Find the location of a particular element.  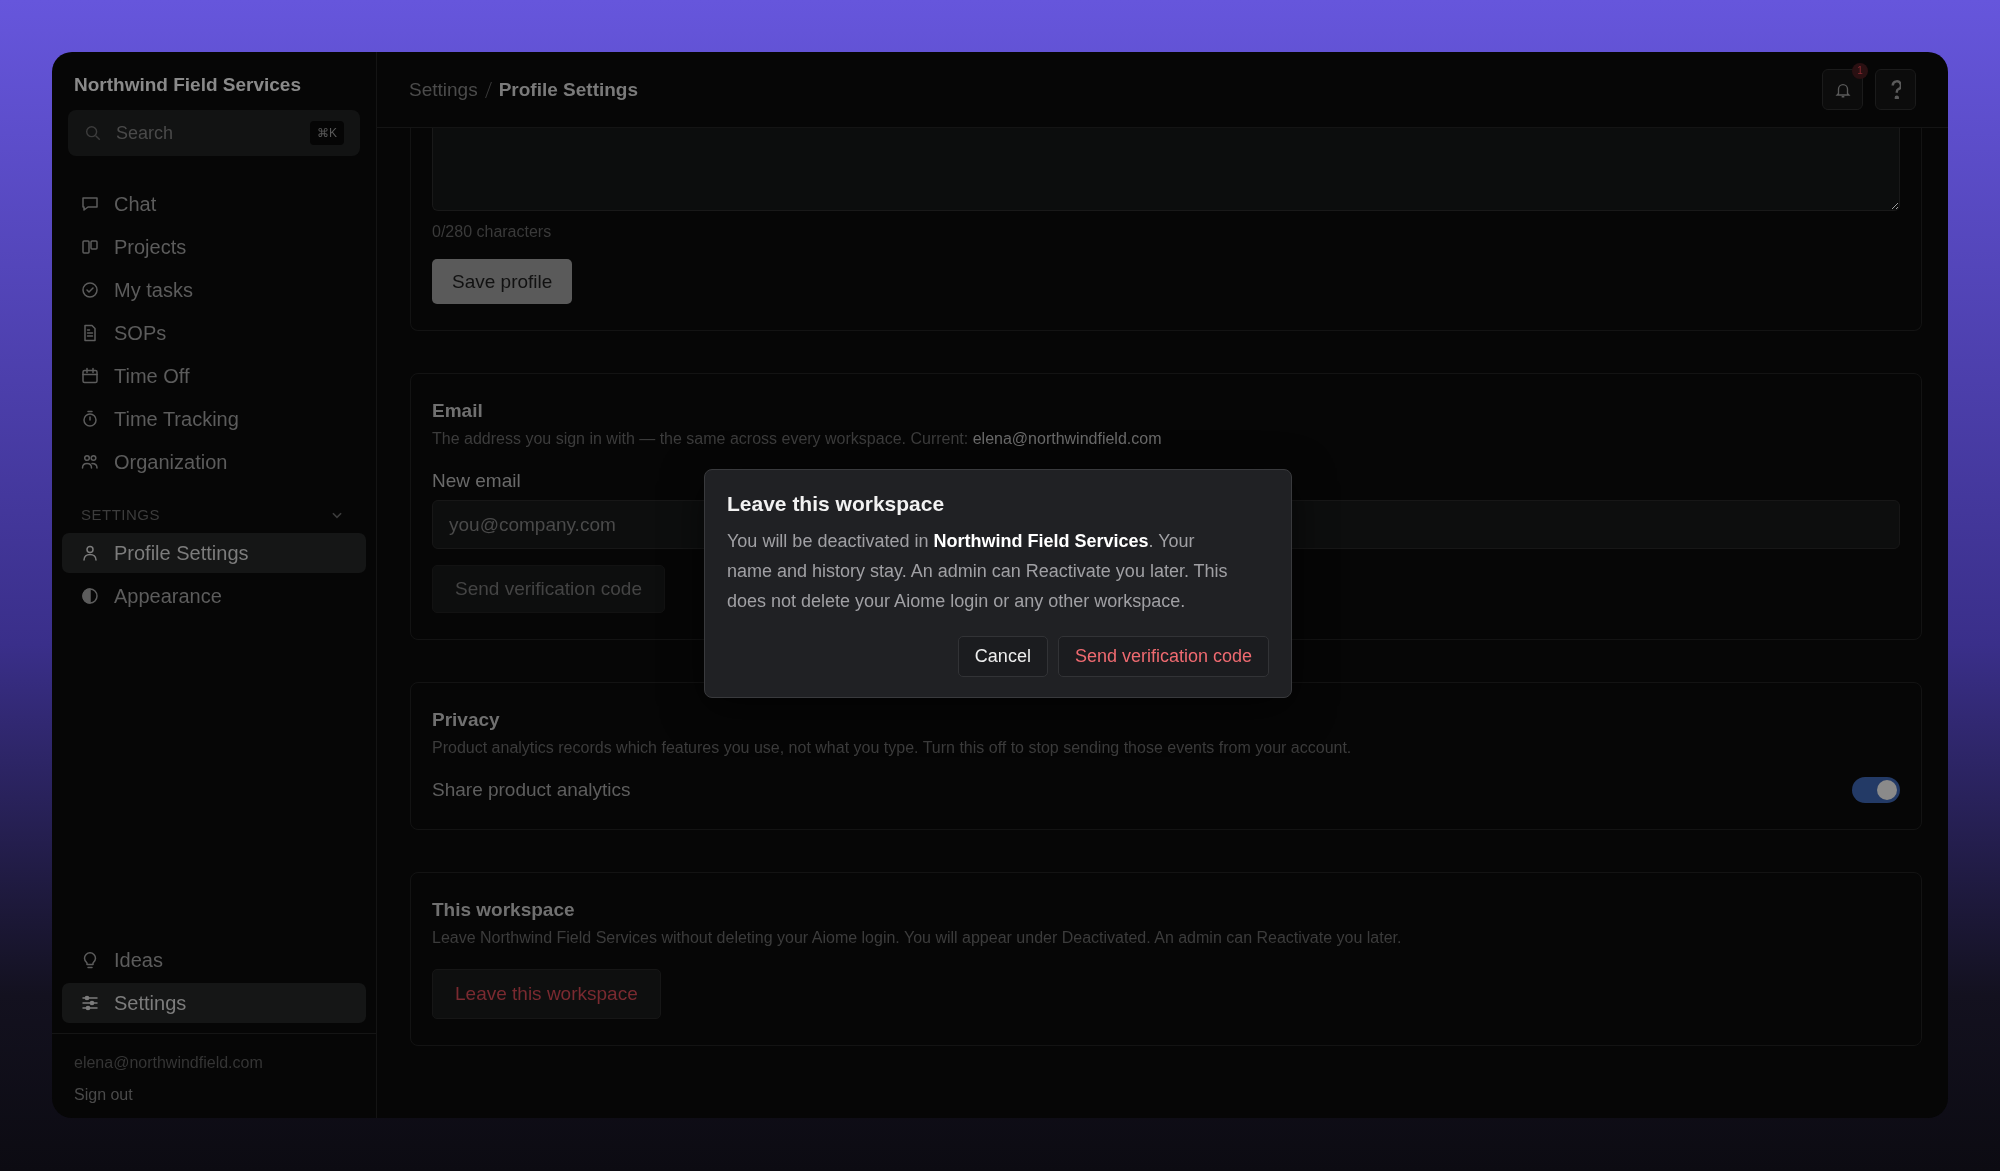

dialog-title: Leave this workspace is located at coordinates (836, 504).